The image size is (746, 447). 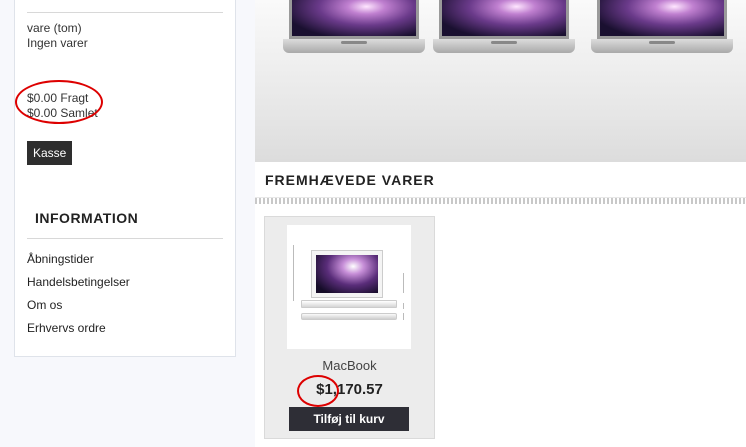 I want to click on product-image, so click(x=349, y=287).